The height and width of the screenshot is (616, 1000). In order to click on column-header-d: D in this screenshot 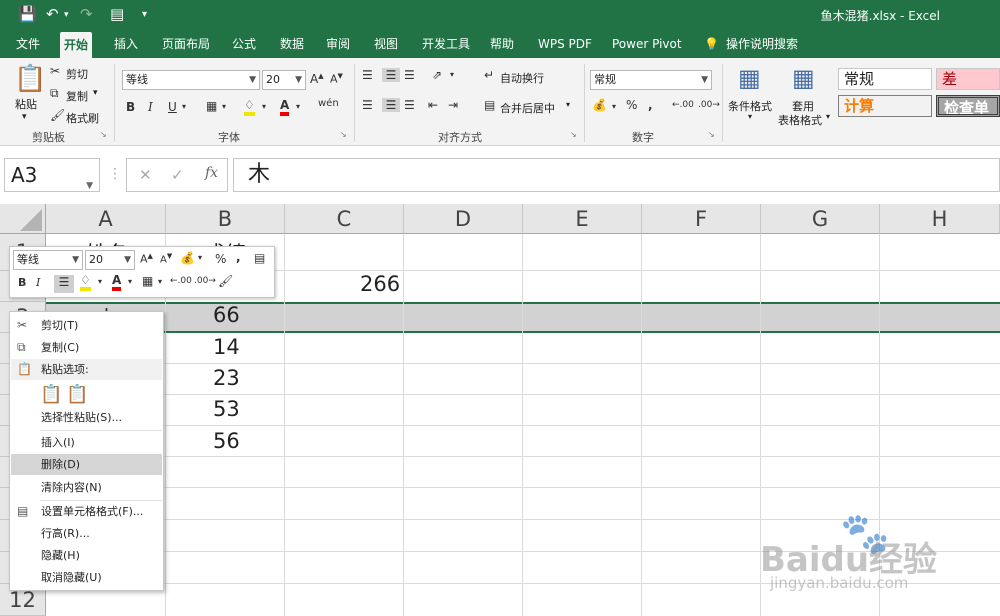, I will do `click(463, 219)`.